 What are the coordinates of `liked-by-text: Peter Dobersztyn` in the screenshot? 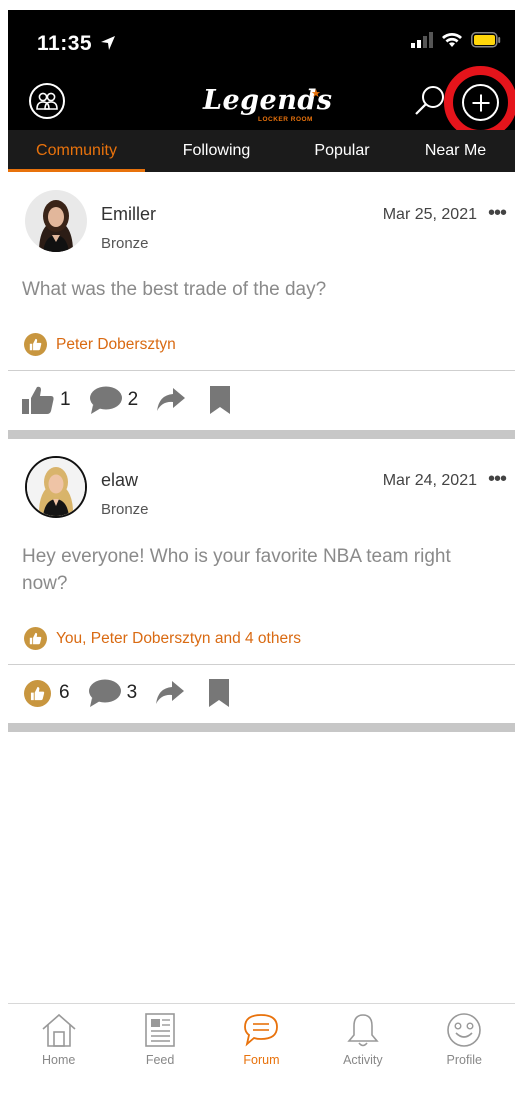 It's located at (116, 344).